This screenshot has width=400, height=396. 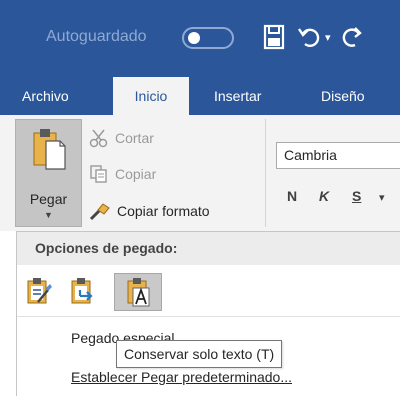 I want to click on scissors-icon, so click(x=98, y=138).